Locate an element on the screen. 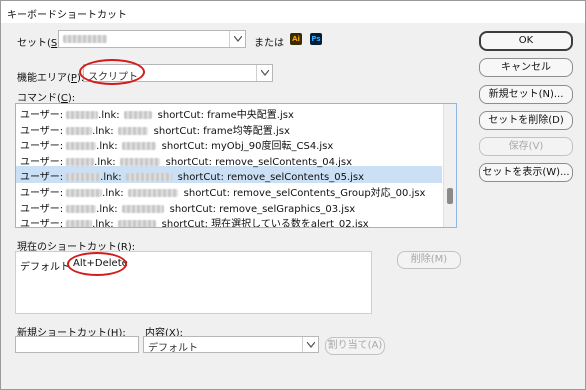  command-name: shortCut: 現在選択している数をalert_02.jsx is located at coordinates (265, 223).